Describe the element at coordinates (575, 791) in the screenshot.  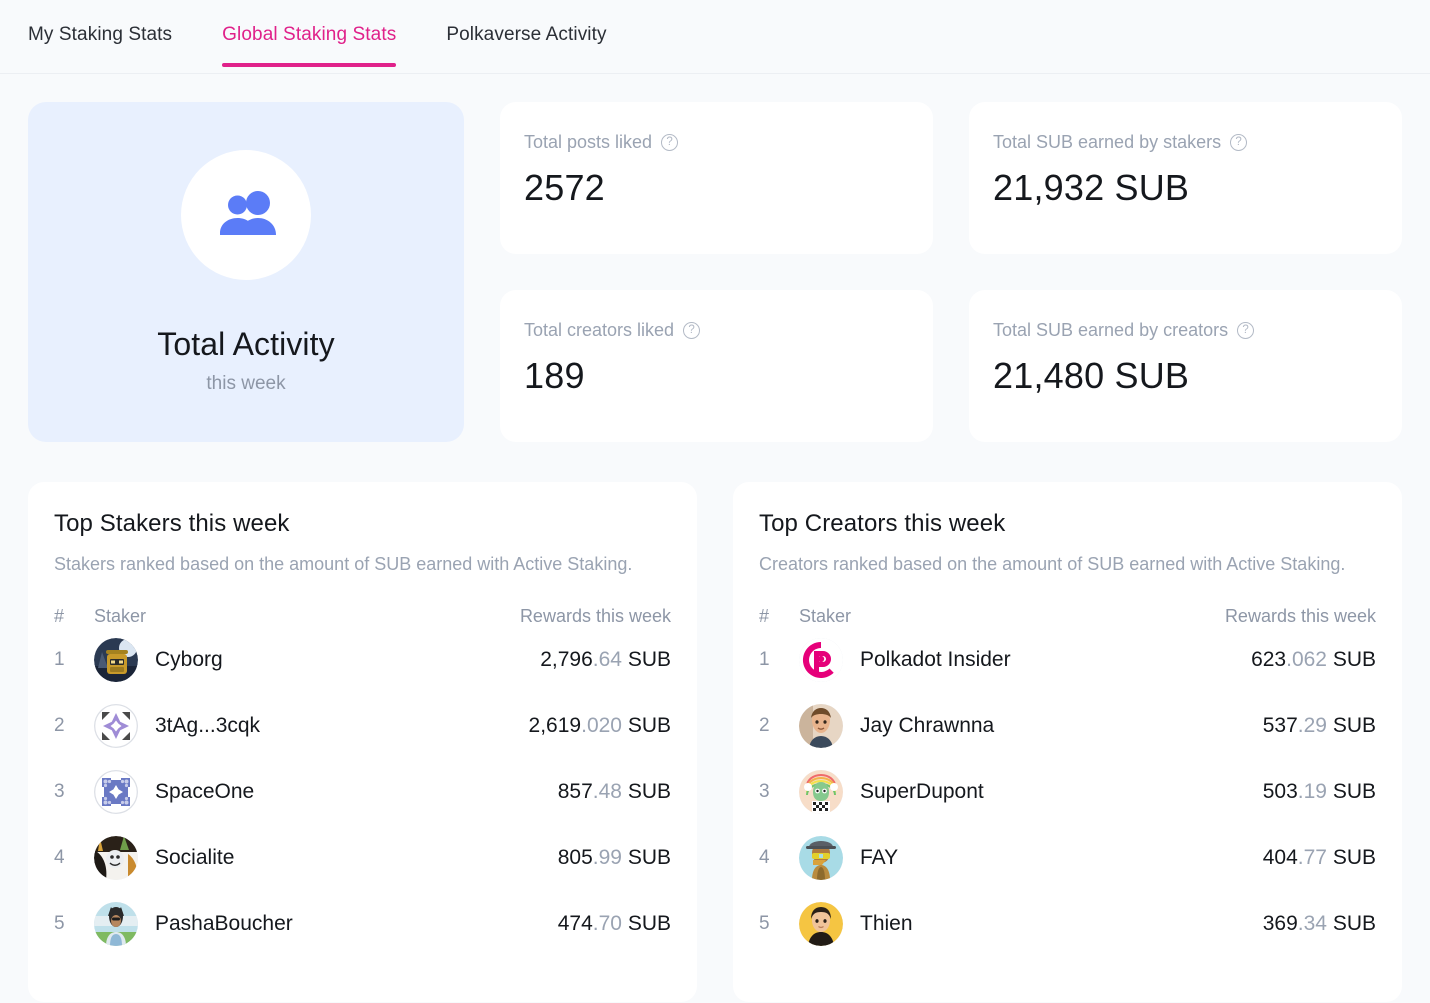
I see `reward-integer: 857` at that location.